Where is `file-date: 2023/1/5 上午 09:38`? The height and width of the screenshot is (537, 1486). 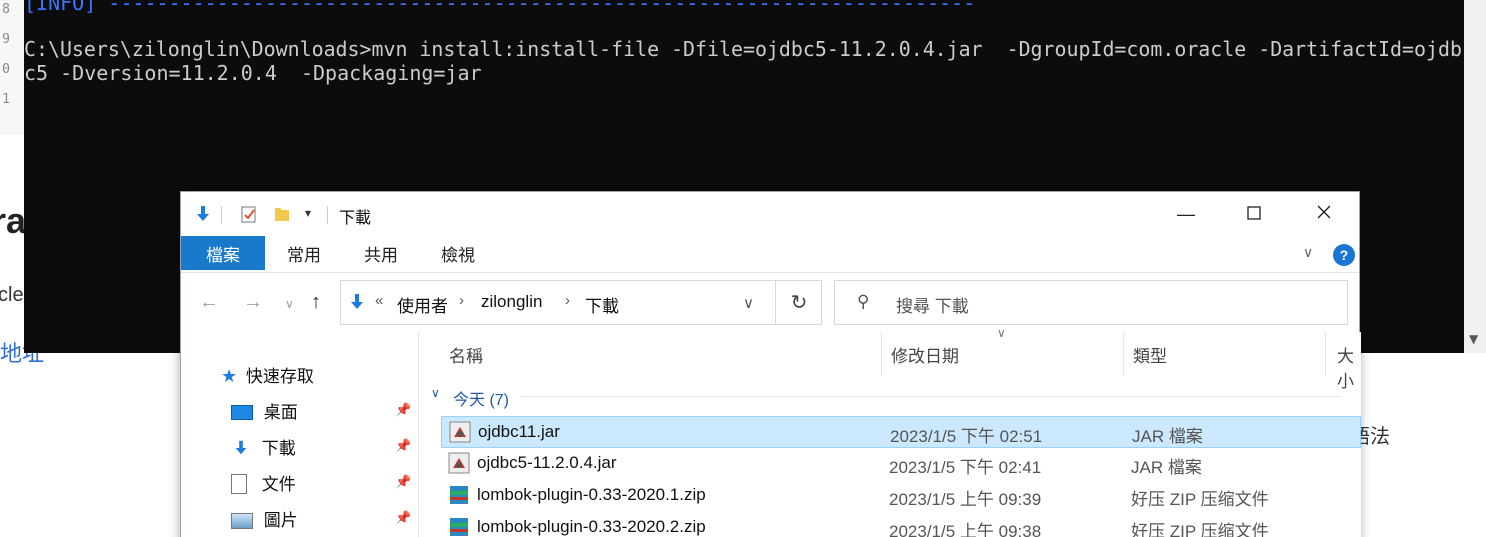 file-date: 2023/1/5 上午 09:38 is located at coordinates (965, 529).